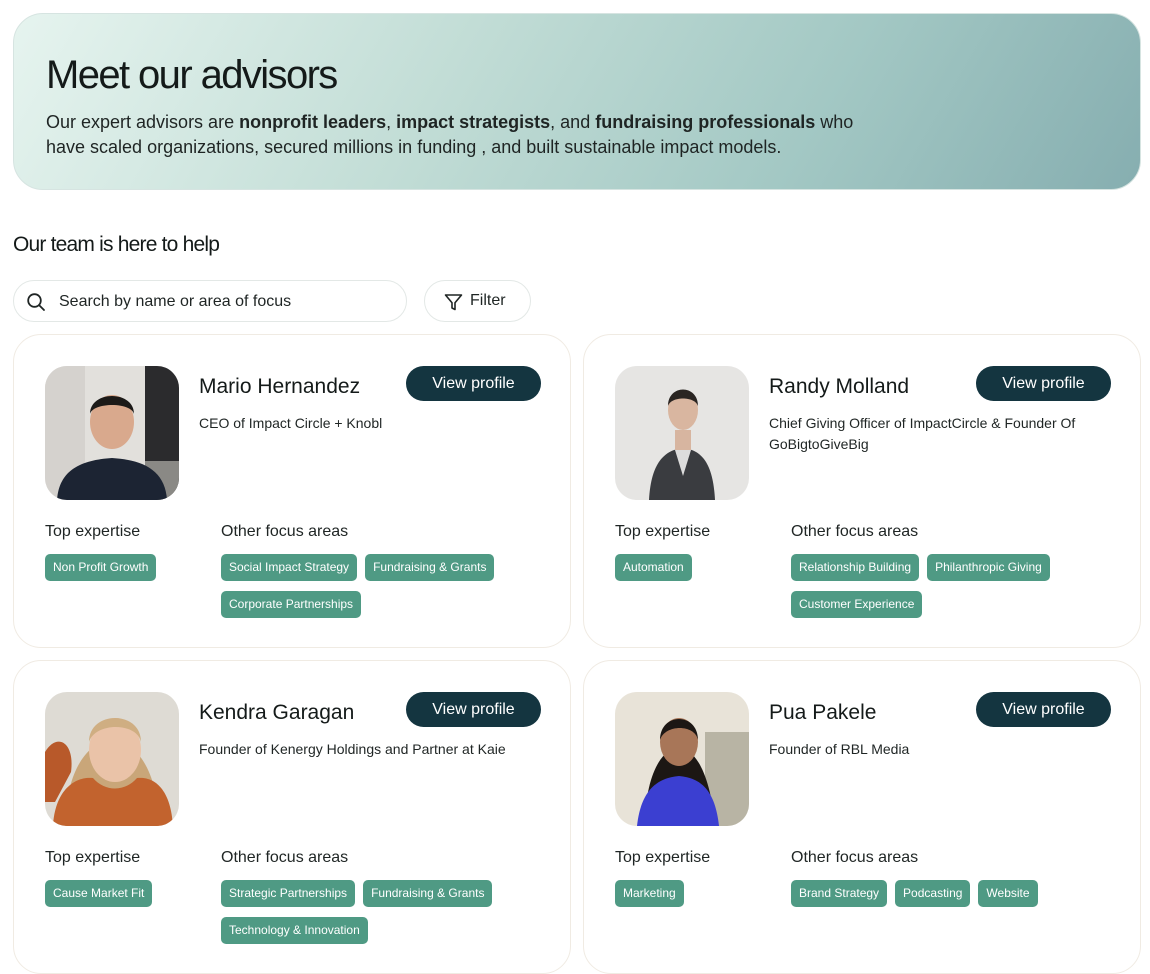  I want to click on advisor-role: Founder of RBL Media, so click(839, 749).